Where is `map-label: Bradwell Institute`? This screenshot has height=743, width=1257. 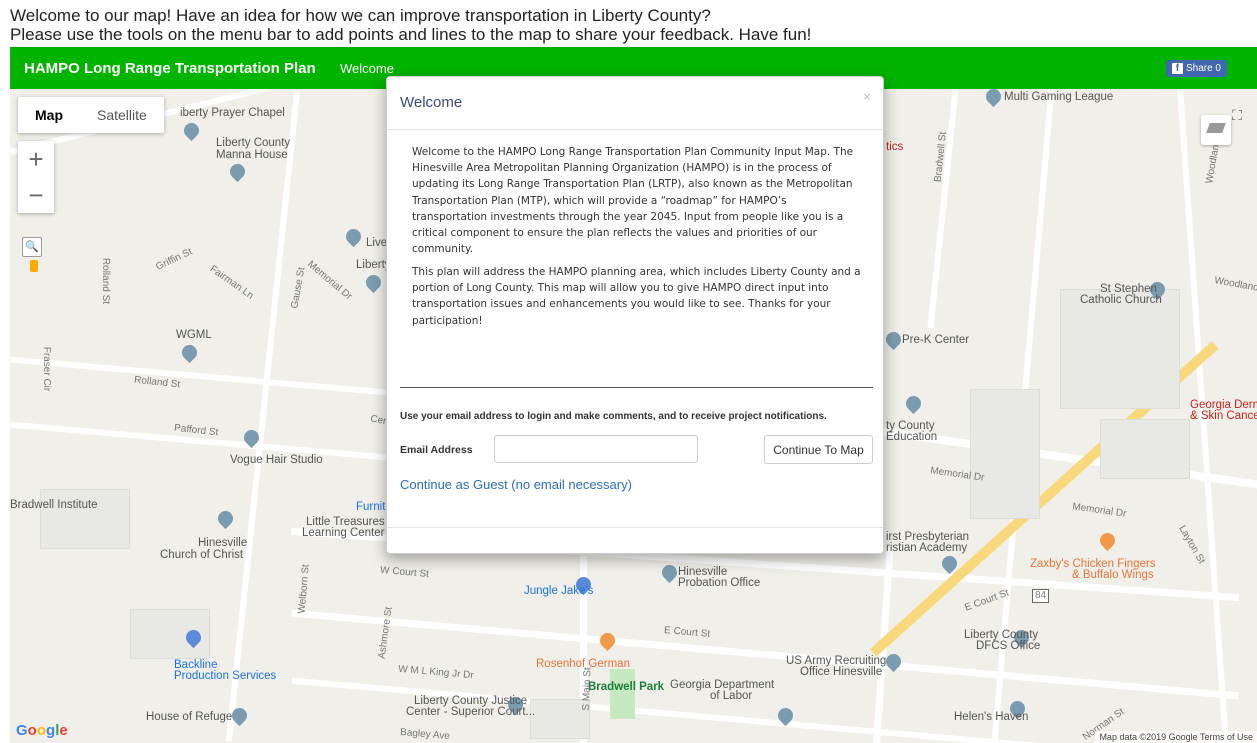
map-label: Bradwell Institute is located at coordinates (54, 505).